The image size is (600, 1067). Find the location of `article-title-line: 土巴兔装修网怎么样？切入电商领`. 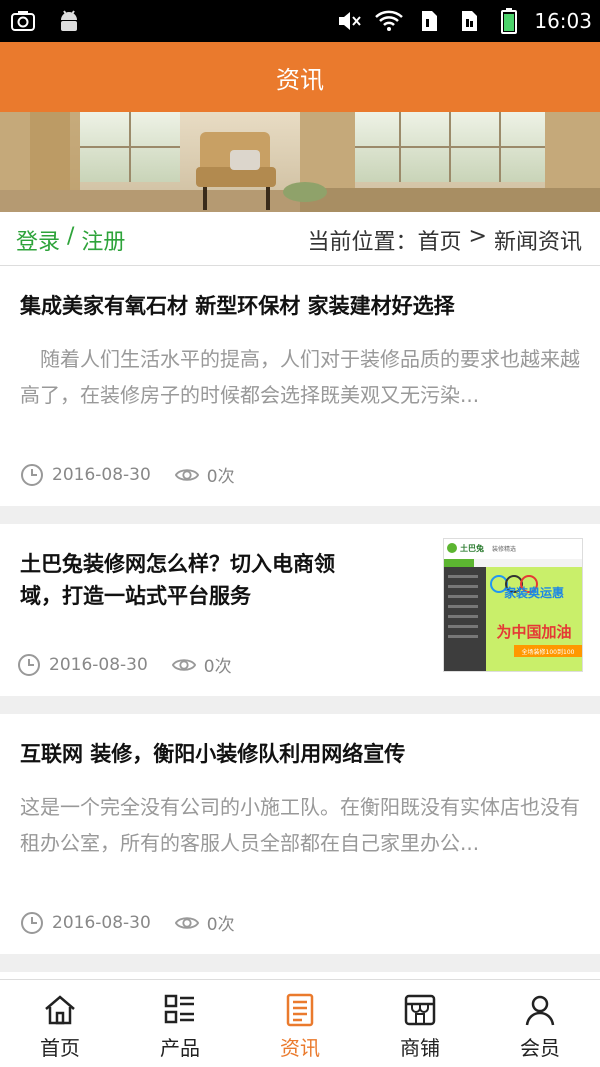

article-title-line: 土巴兔装修网怎么样？切入电商领 is located at coordinates (177, 564).